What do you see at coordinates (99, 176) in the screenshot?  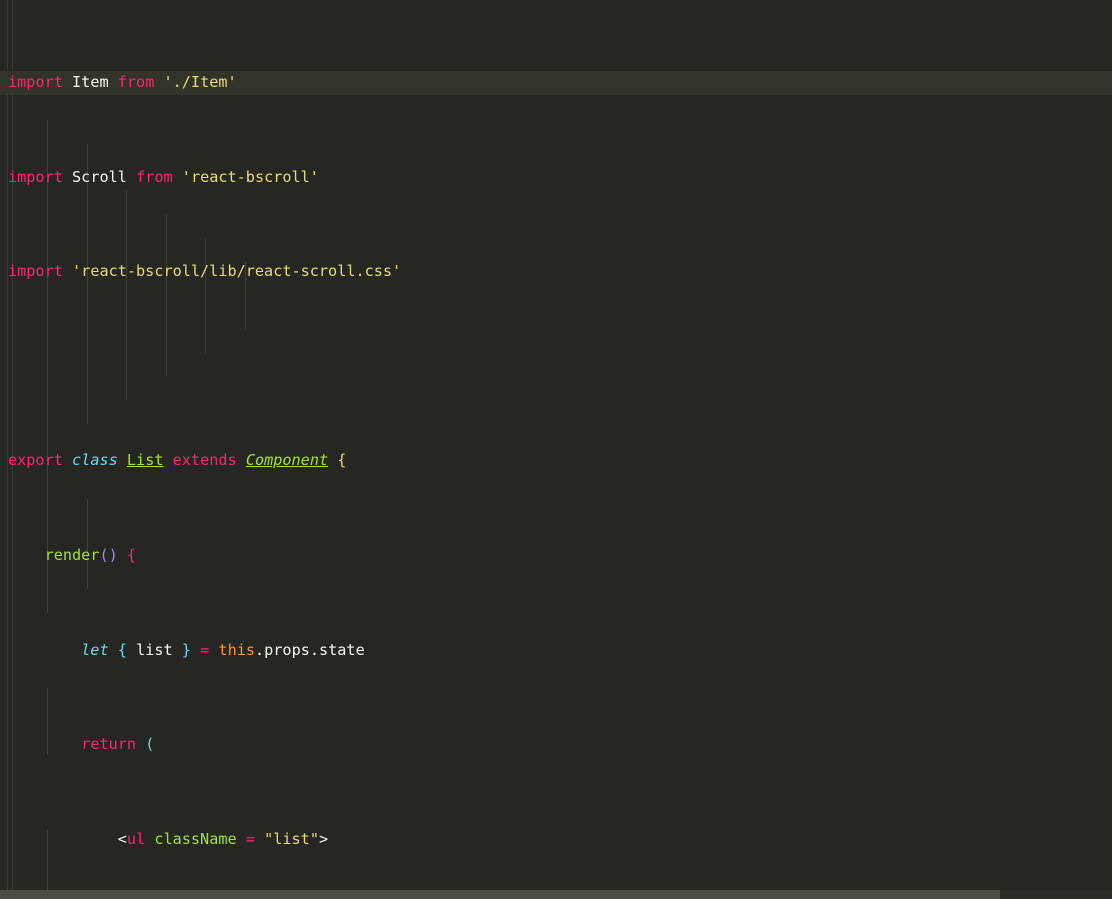 I see `token-identifier: Scroll` at bounding box center [99, 176].